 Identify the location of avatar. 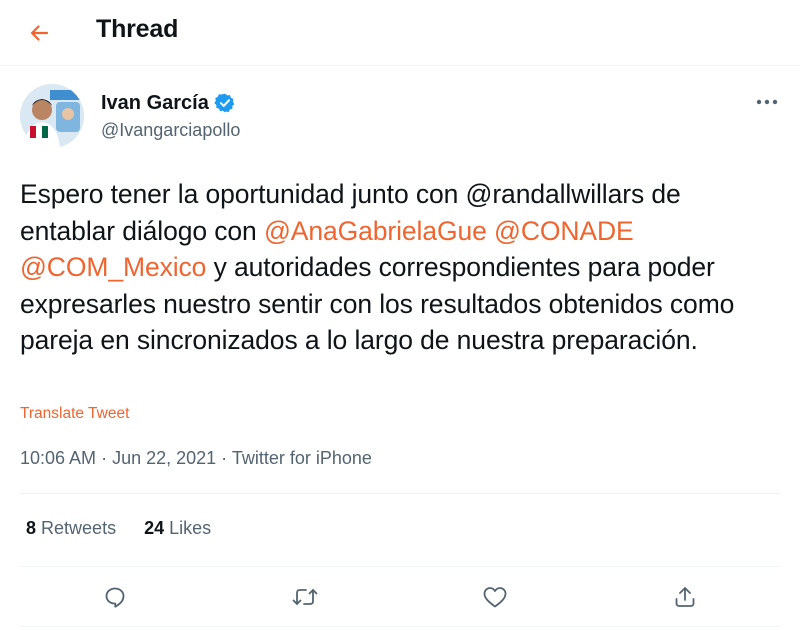
(52, 116).